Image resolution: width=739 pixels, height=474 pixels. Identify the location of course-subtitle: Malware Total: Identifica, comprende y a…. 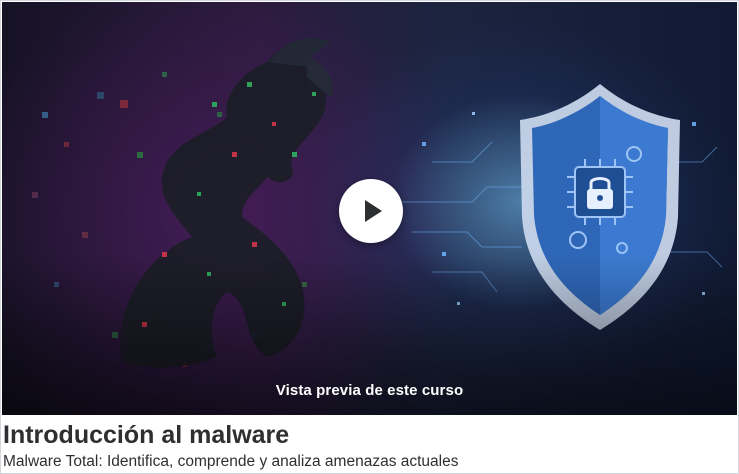
(231, 461).